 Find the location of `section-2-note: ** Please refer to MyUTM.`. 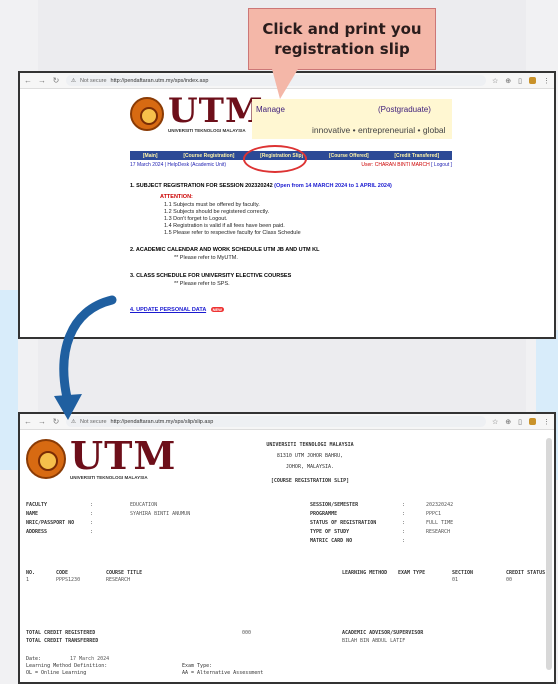

section-2-note: ** Please refer to MyUTM. is located at coordinates (206, 258).